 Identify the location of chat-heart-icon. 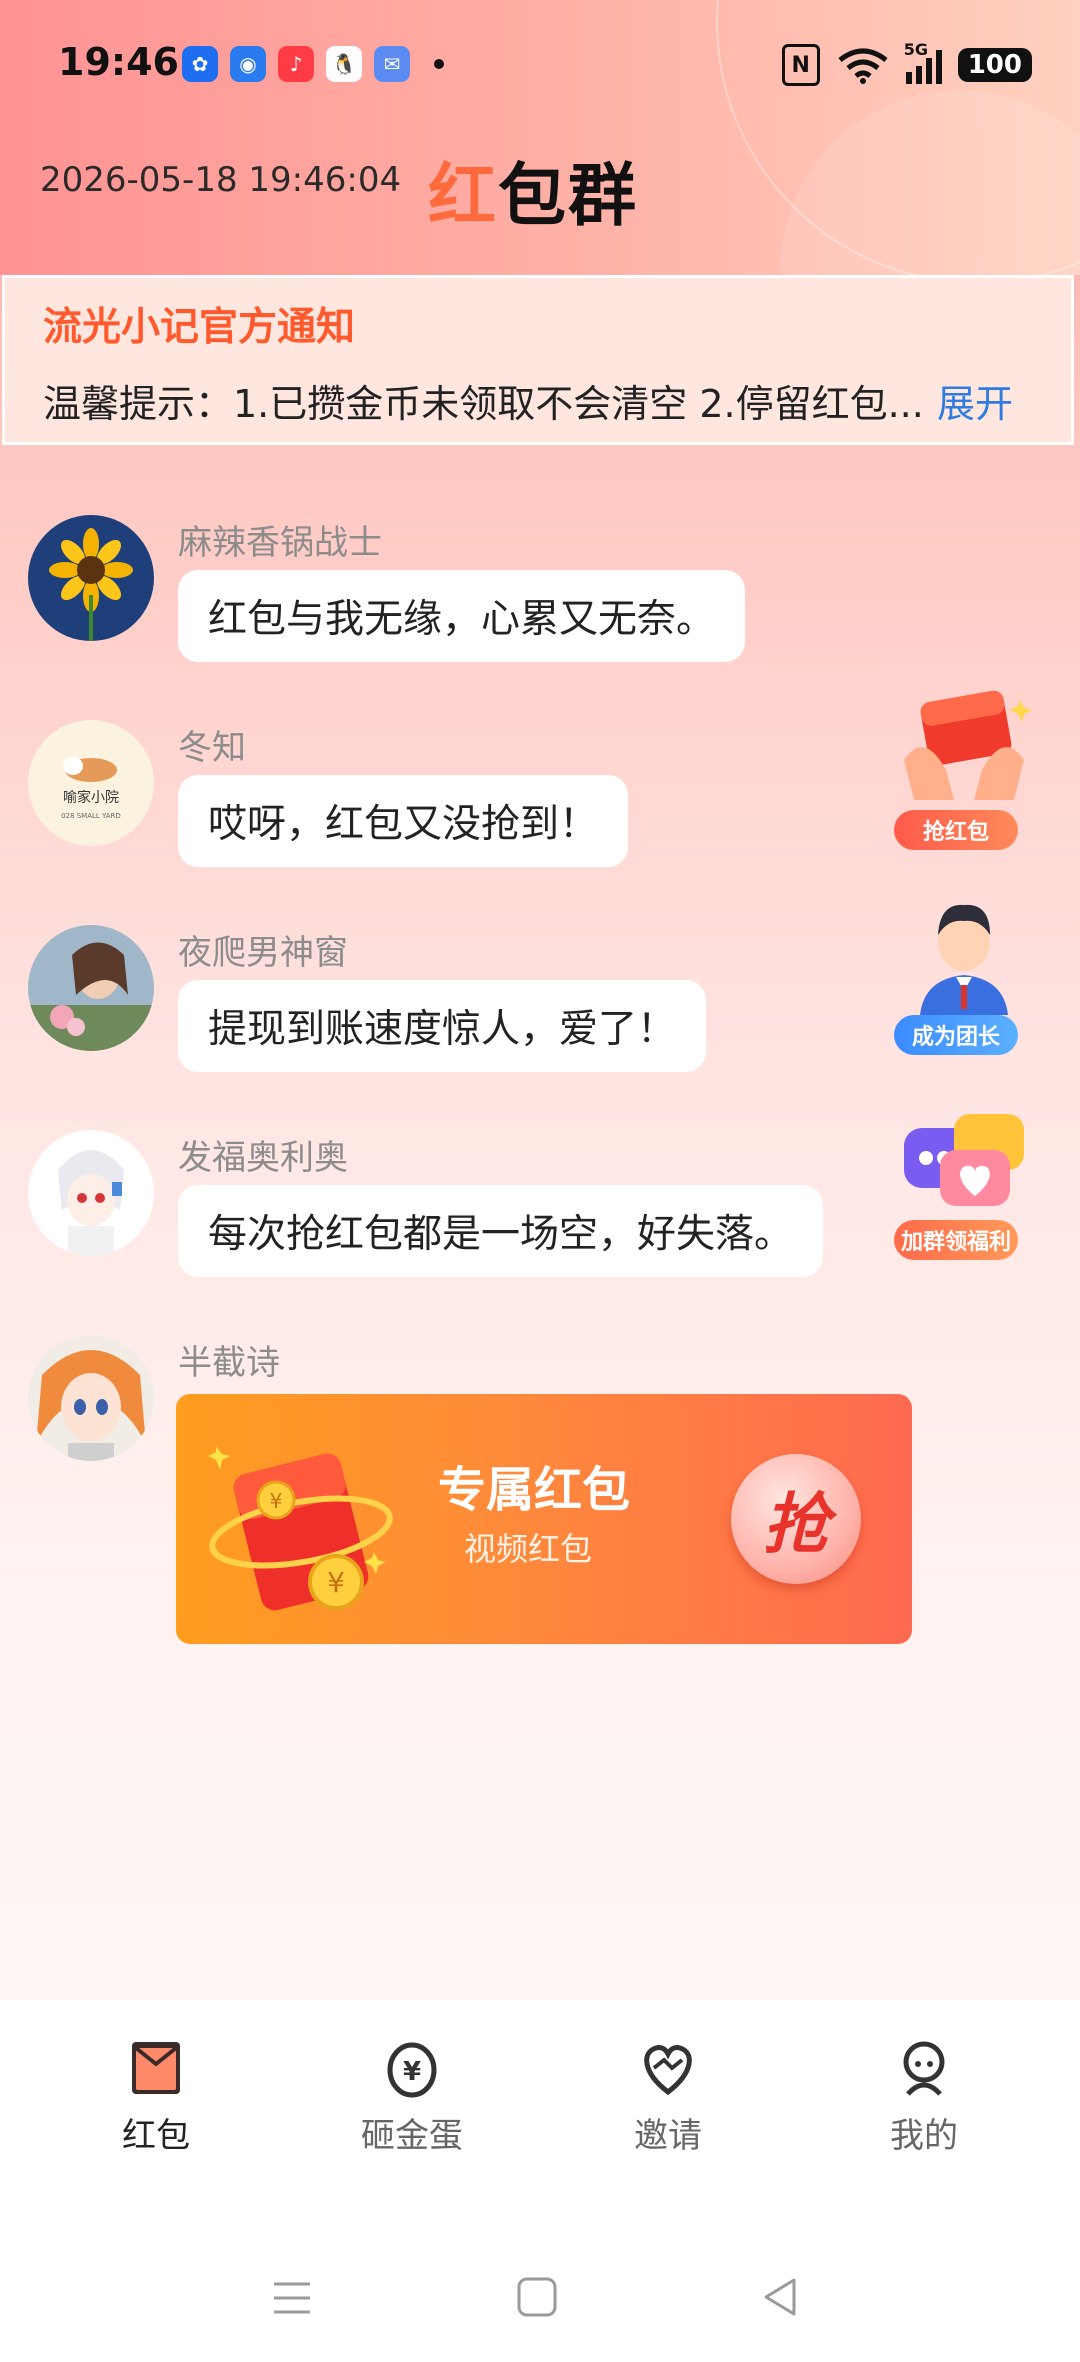
(964, 1160).